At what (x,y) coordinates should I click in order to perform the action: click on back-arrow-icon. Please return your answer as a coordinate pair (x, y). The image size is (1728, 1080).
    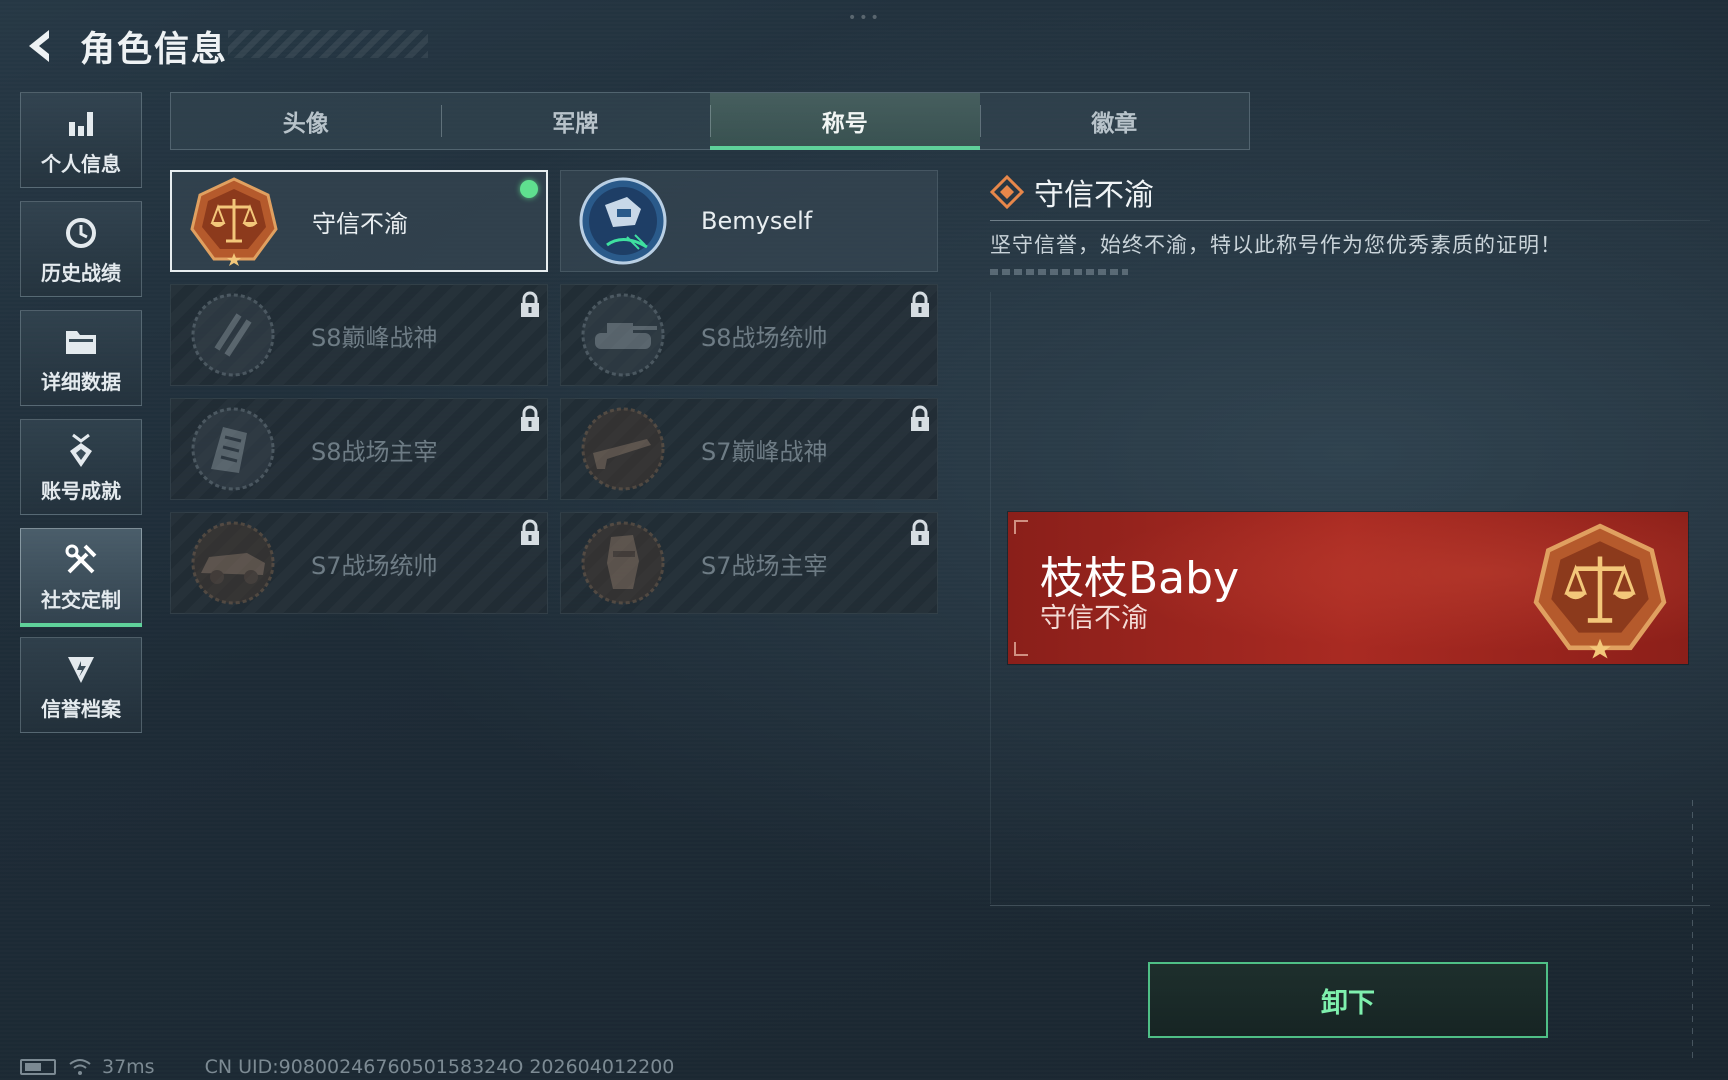
    Looking at the image, I should click on (39, 46).